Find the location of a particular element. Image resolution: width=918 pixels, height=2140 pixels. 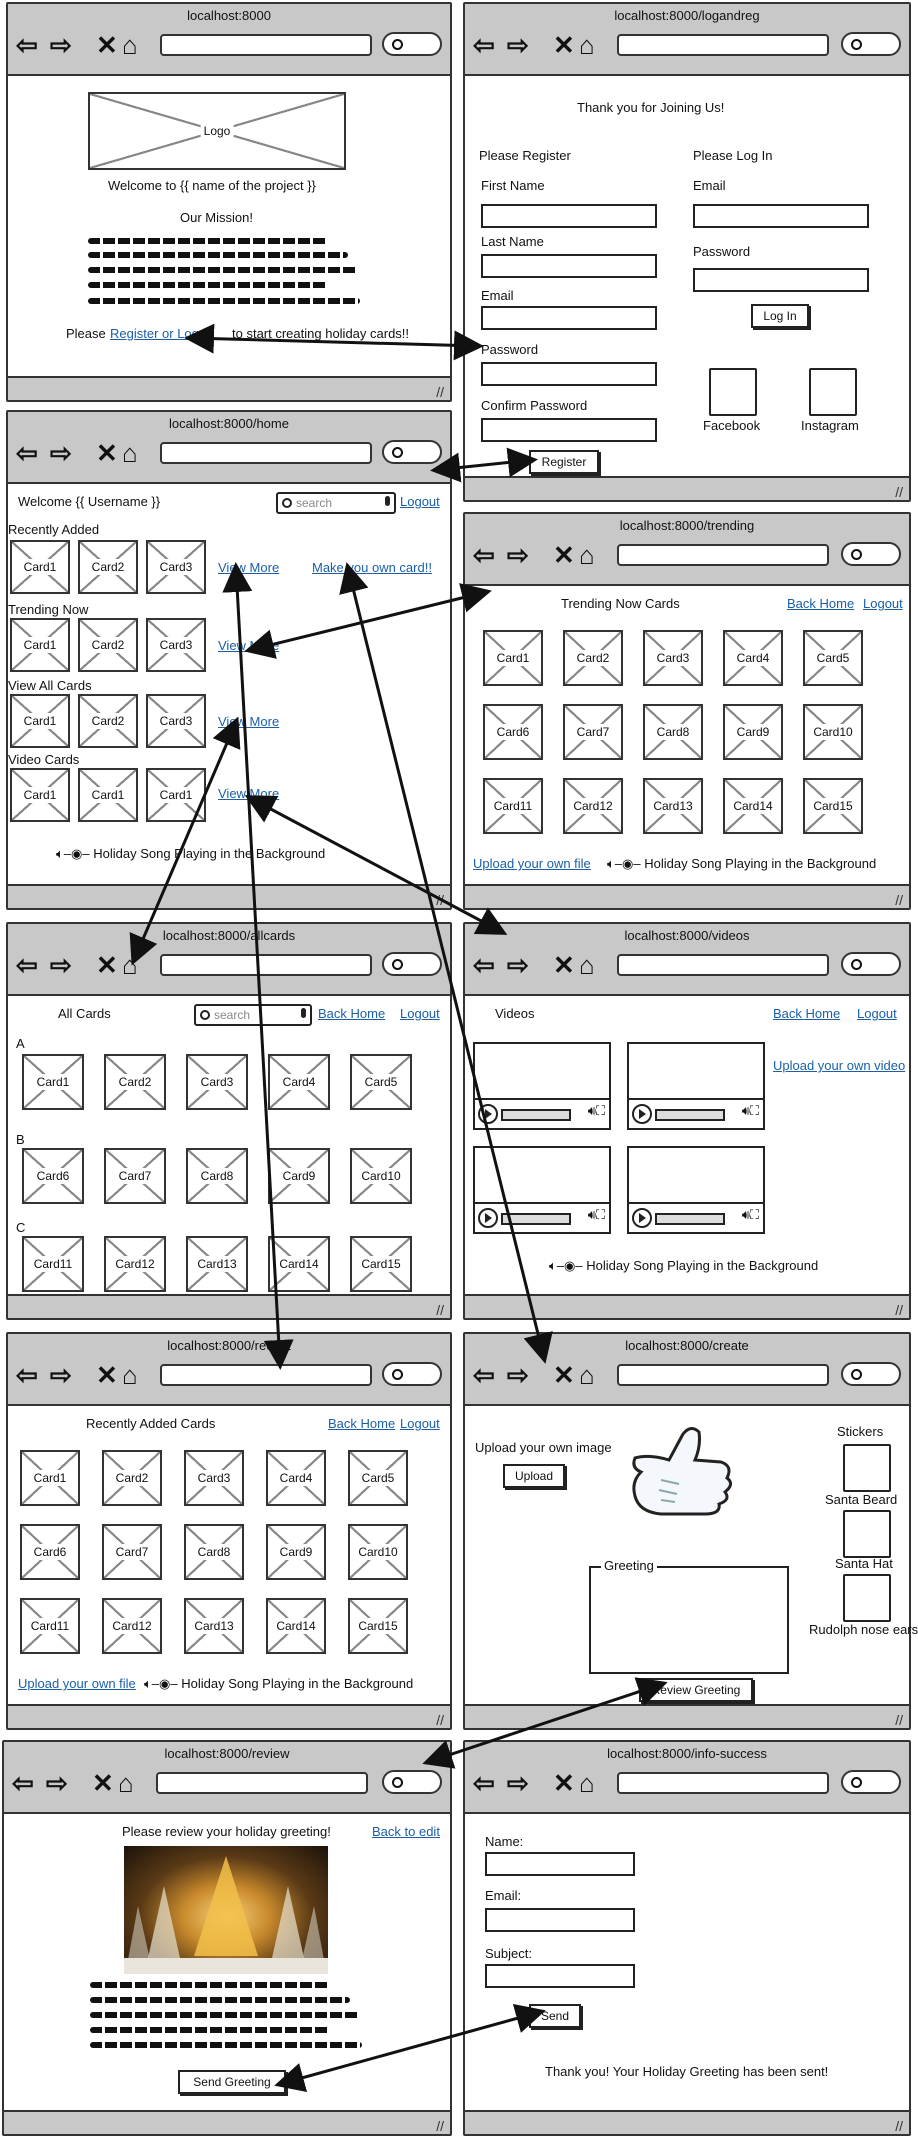

video-player: 🔊︎⛶ is located at coordinates (696, 1086).